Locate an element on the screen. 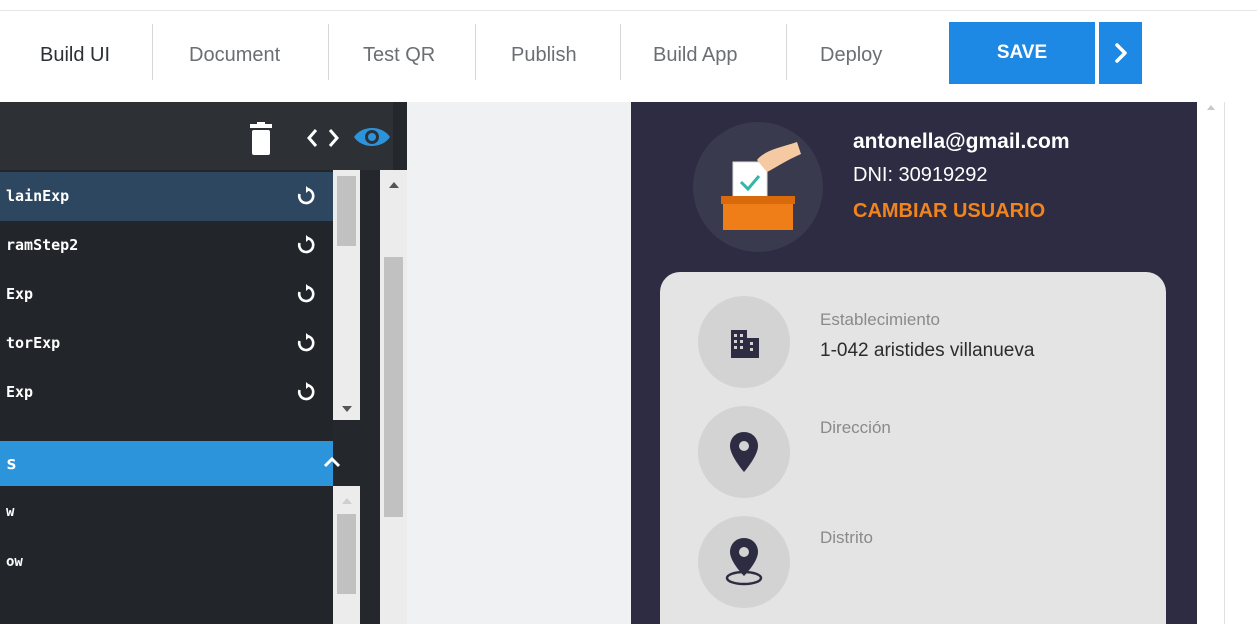 Image resolution: width=1257 pixels, height=624 pixels. building-icon is located at coordinates (745, 344).